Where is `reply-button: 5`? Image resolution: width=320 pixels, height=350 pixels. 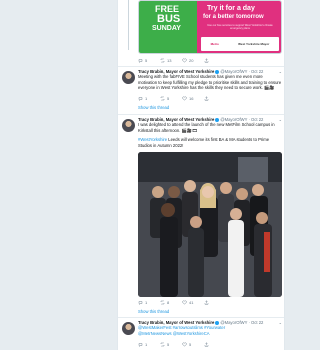
reply-button: 5 is located at coordinates (142, 60).